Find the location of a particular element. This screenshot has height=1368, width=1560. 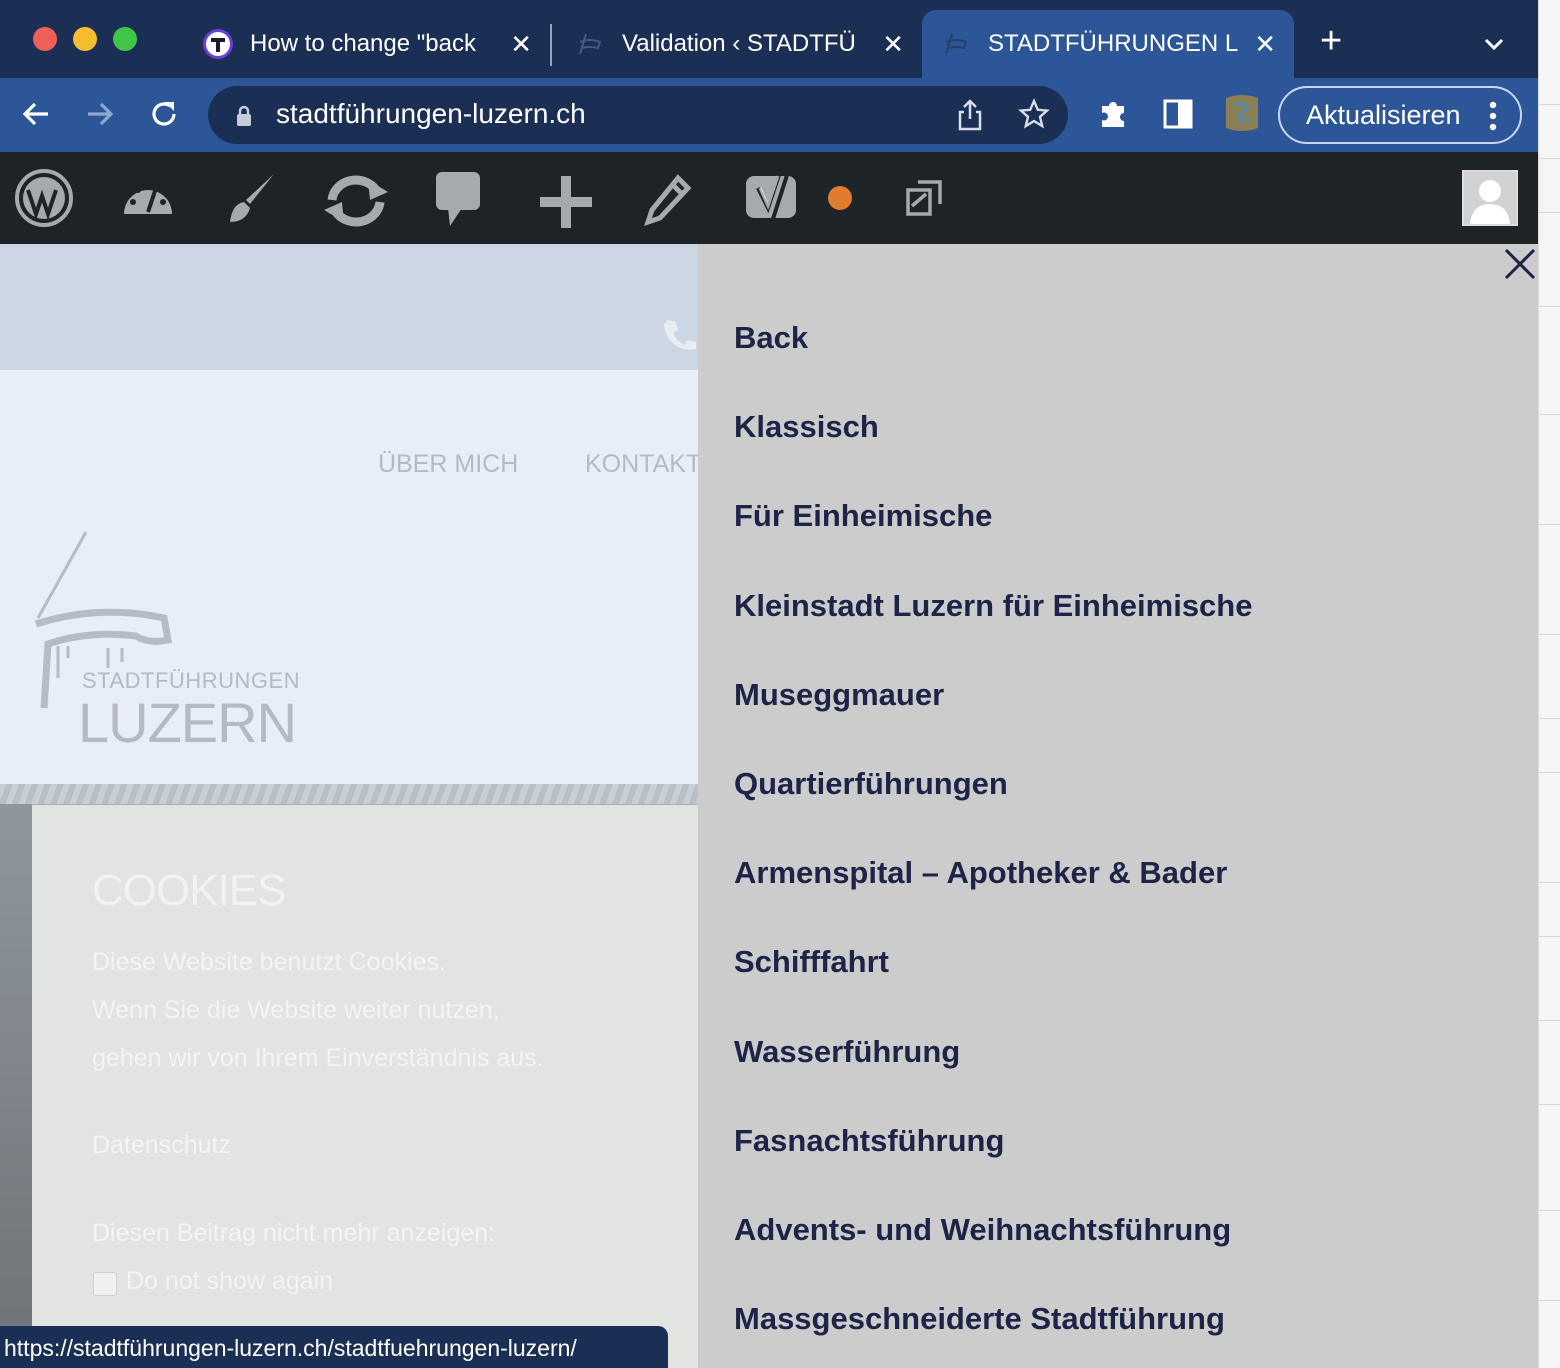

tab-how-to-change: How to change "back ✕ is located at coordinates (367, 44).